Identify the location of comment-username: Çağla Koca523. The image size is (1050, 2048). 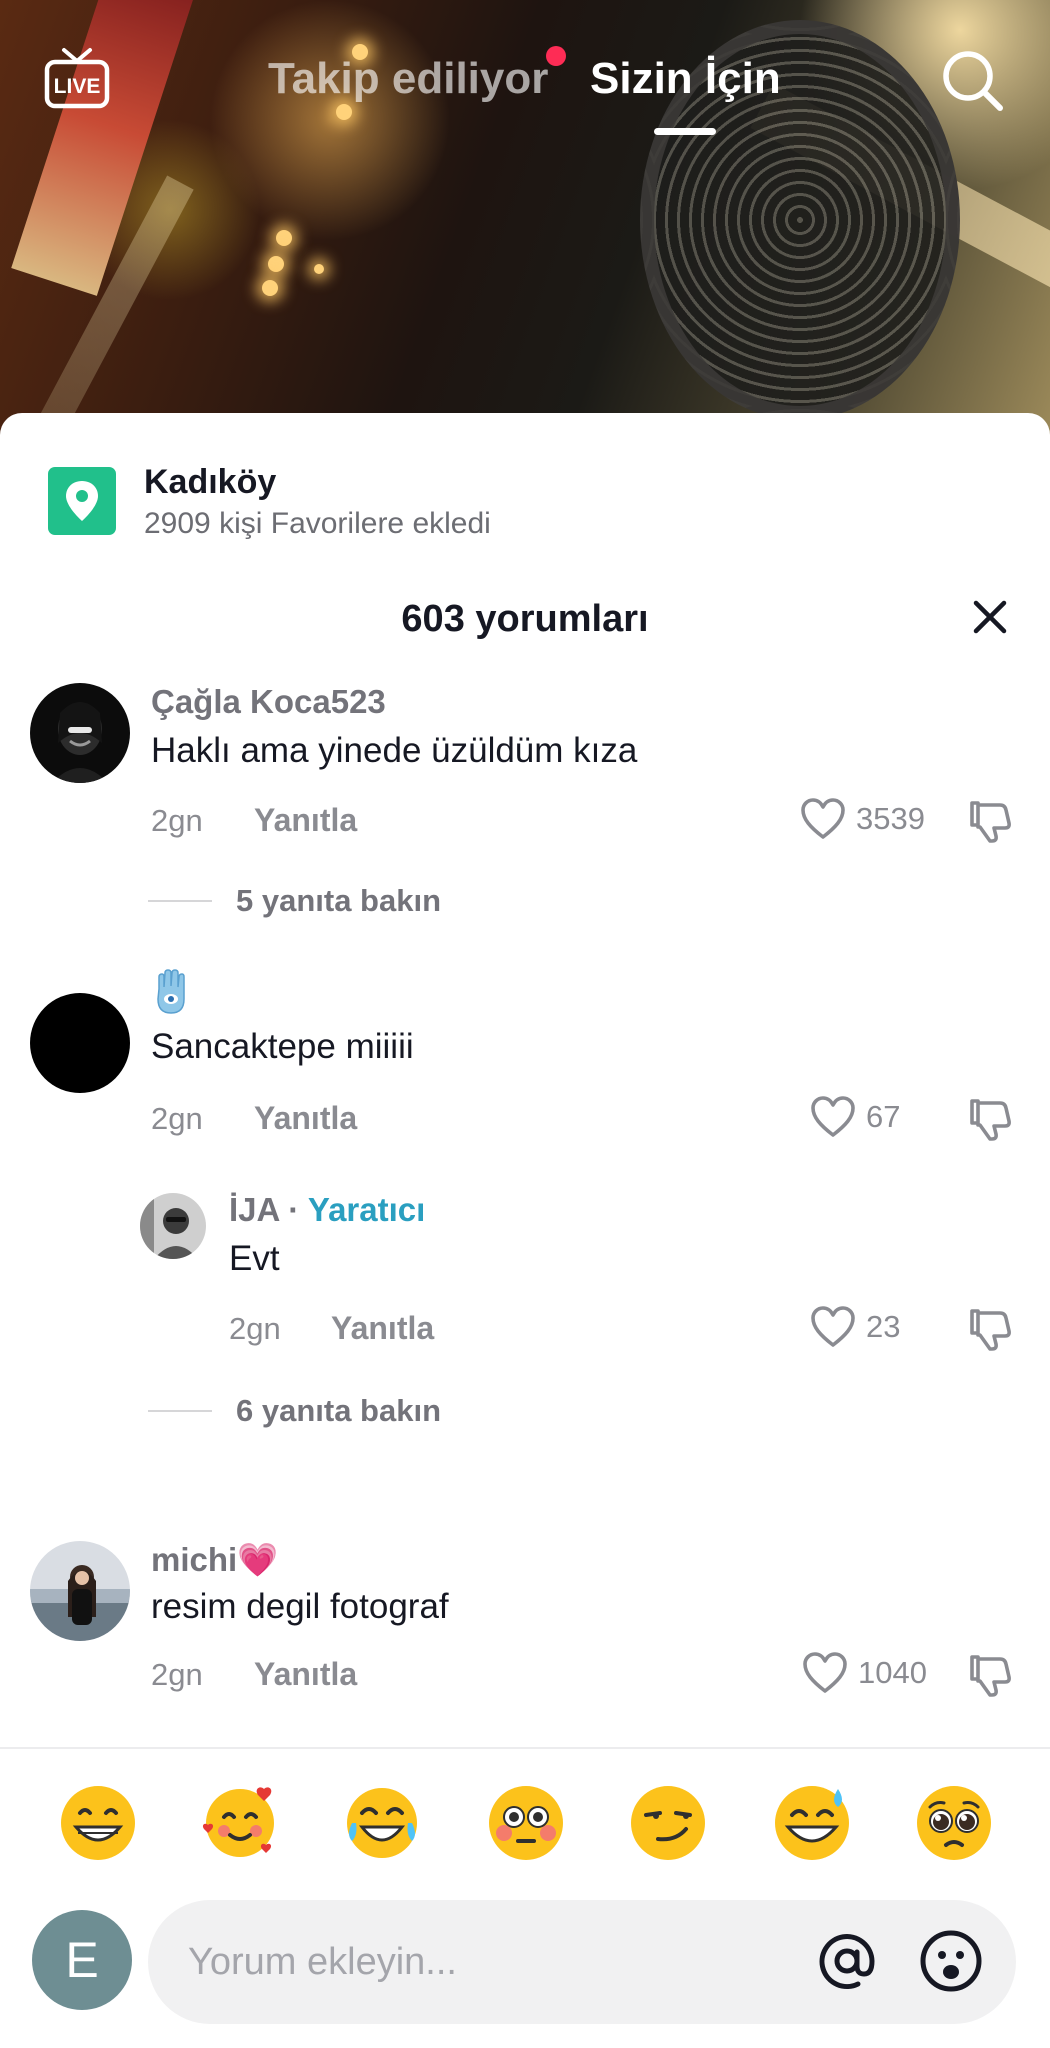
(268, 702).